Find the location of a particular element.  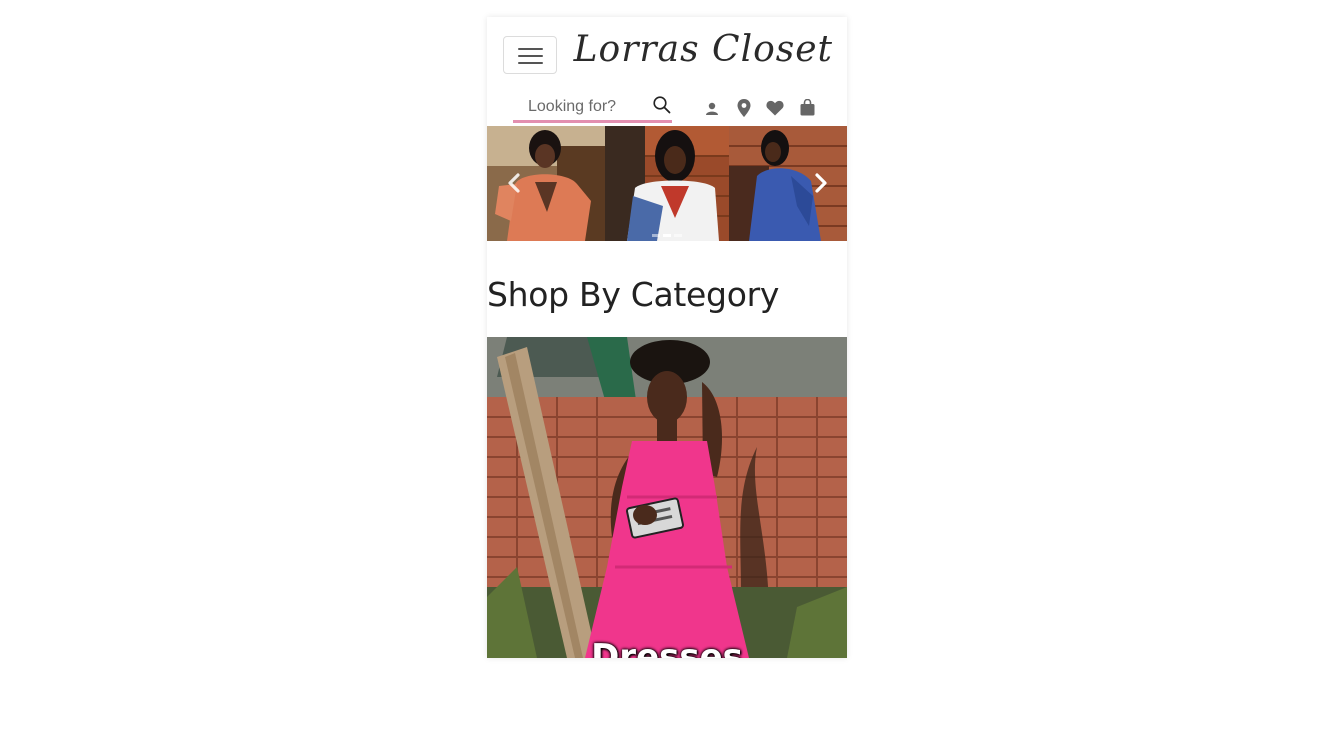

carousel-slide-image is located at coordinates (667, 183).